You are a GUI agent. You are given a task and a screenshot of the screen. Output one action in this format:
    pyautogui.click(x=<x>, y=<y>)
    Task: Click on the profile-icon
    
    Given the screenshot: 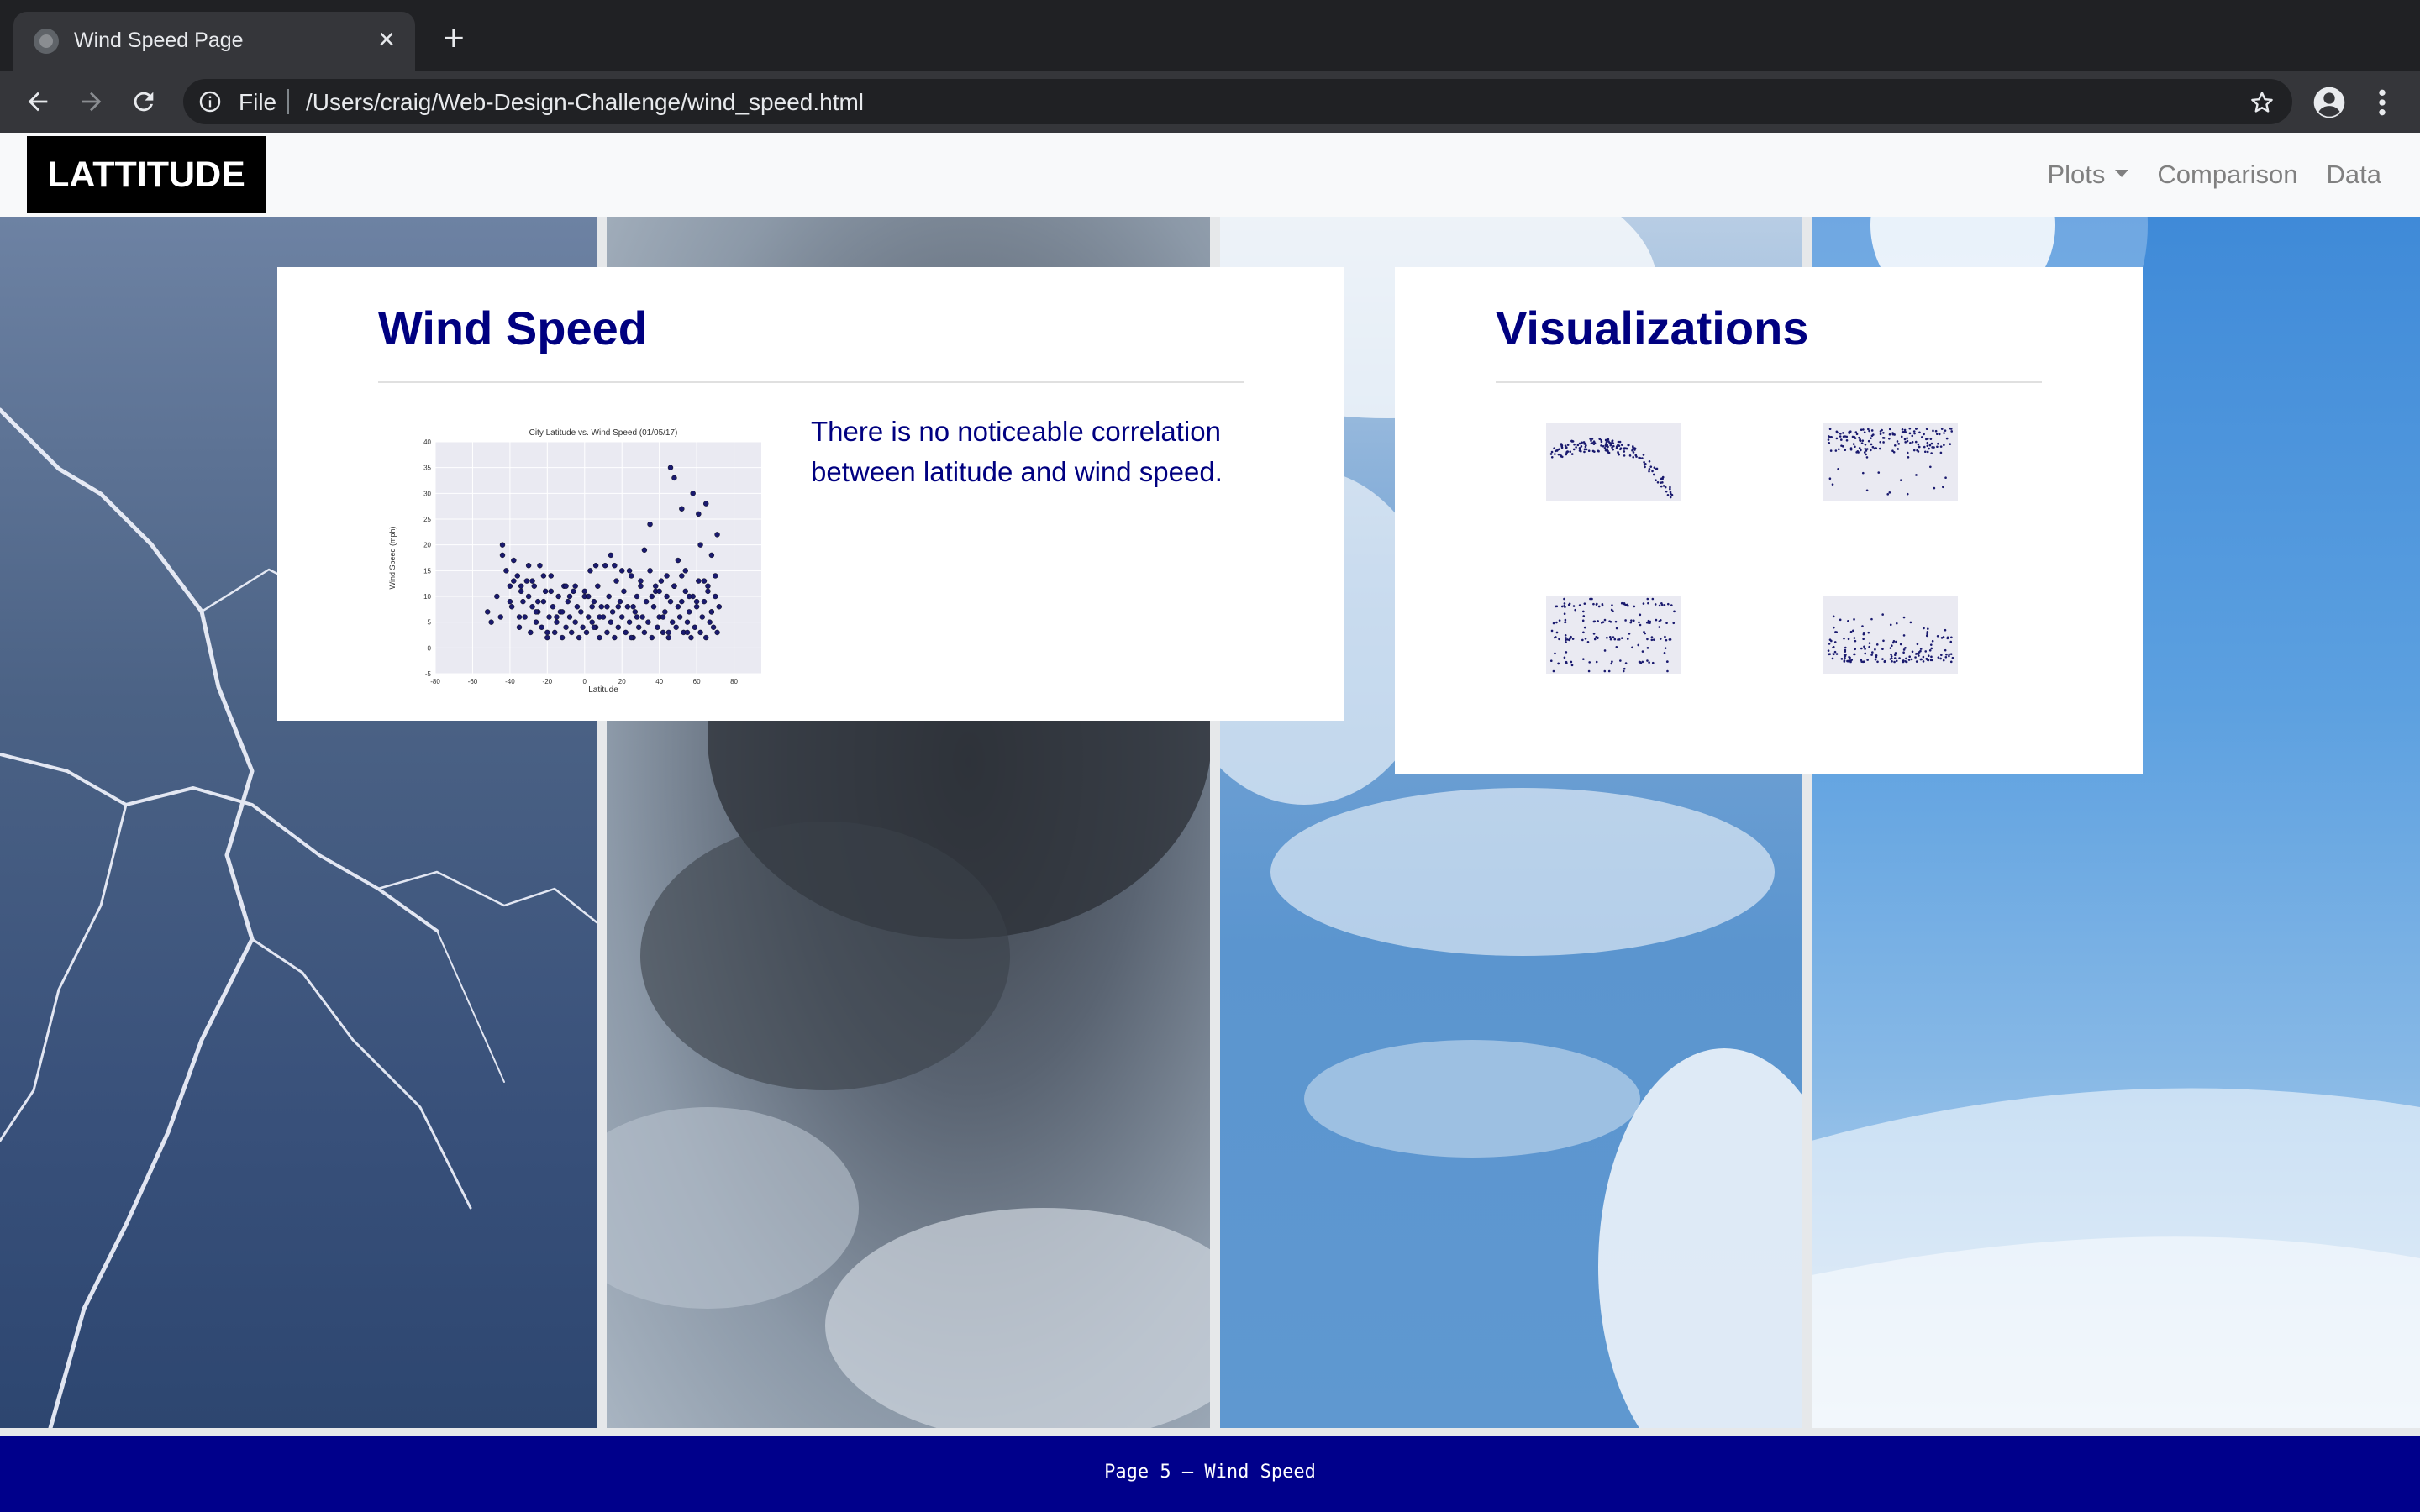 What is the action you would take?
    pyautogui.click(x=2329, y=102)
    